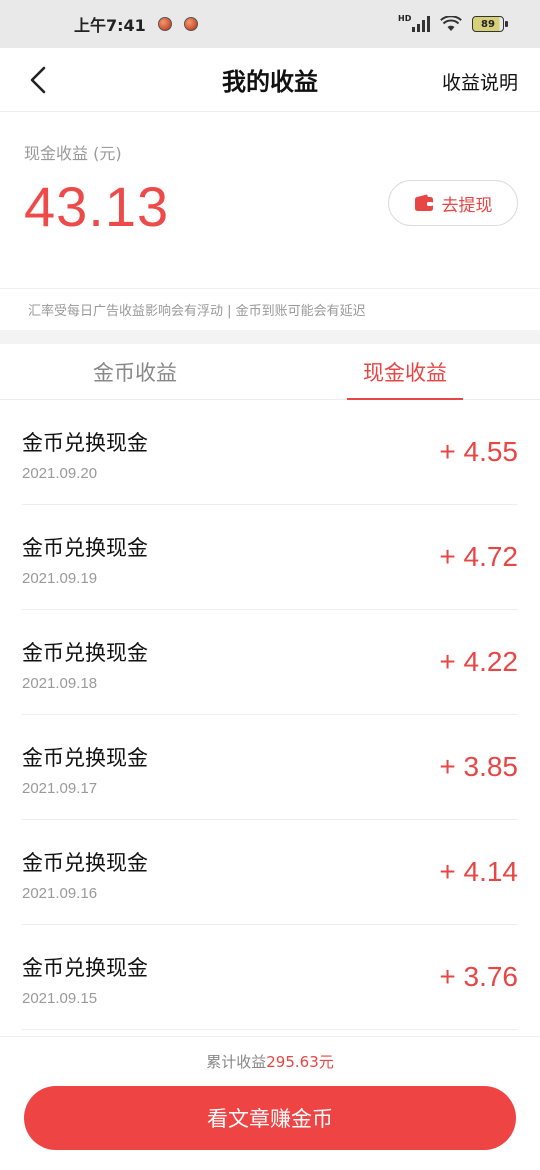 The height and width of the screenshot is (1170, 540). I want to click on battery-icon: 89, so click(490, 24).